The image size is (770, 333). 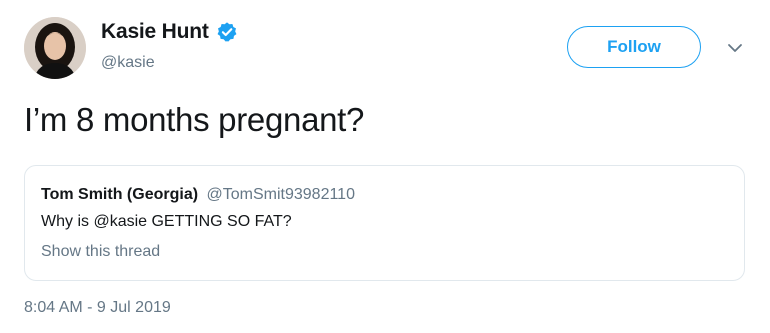 What do you see at coordinates (120, 194) in the screenshot?
I see `quoted-author-name: Tom Smith (Georgia)` at bounding box center [120, 194].